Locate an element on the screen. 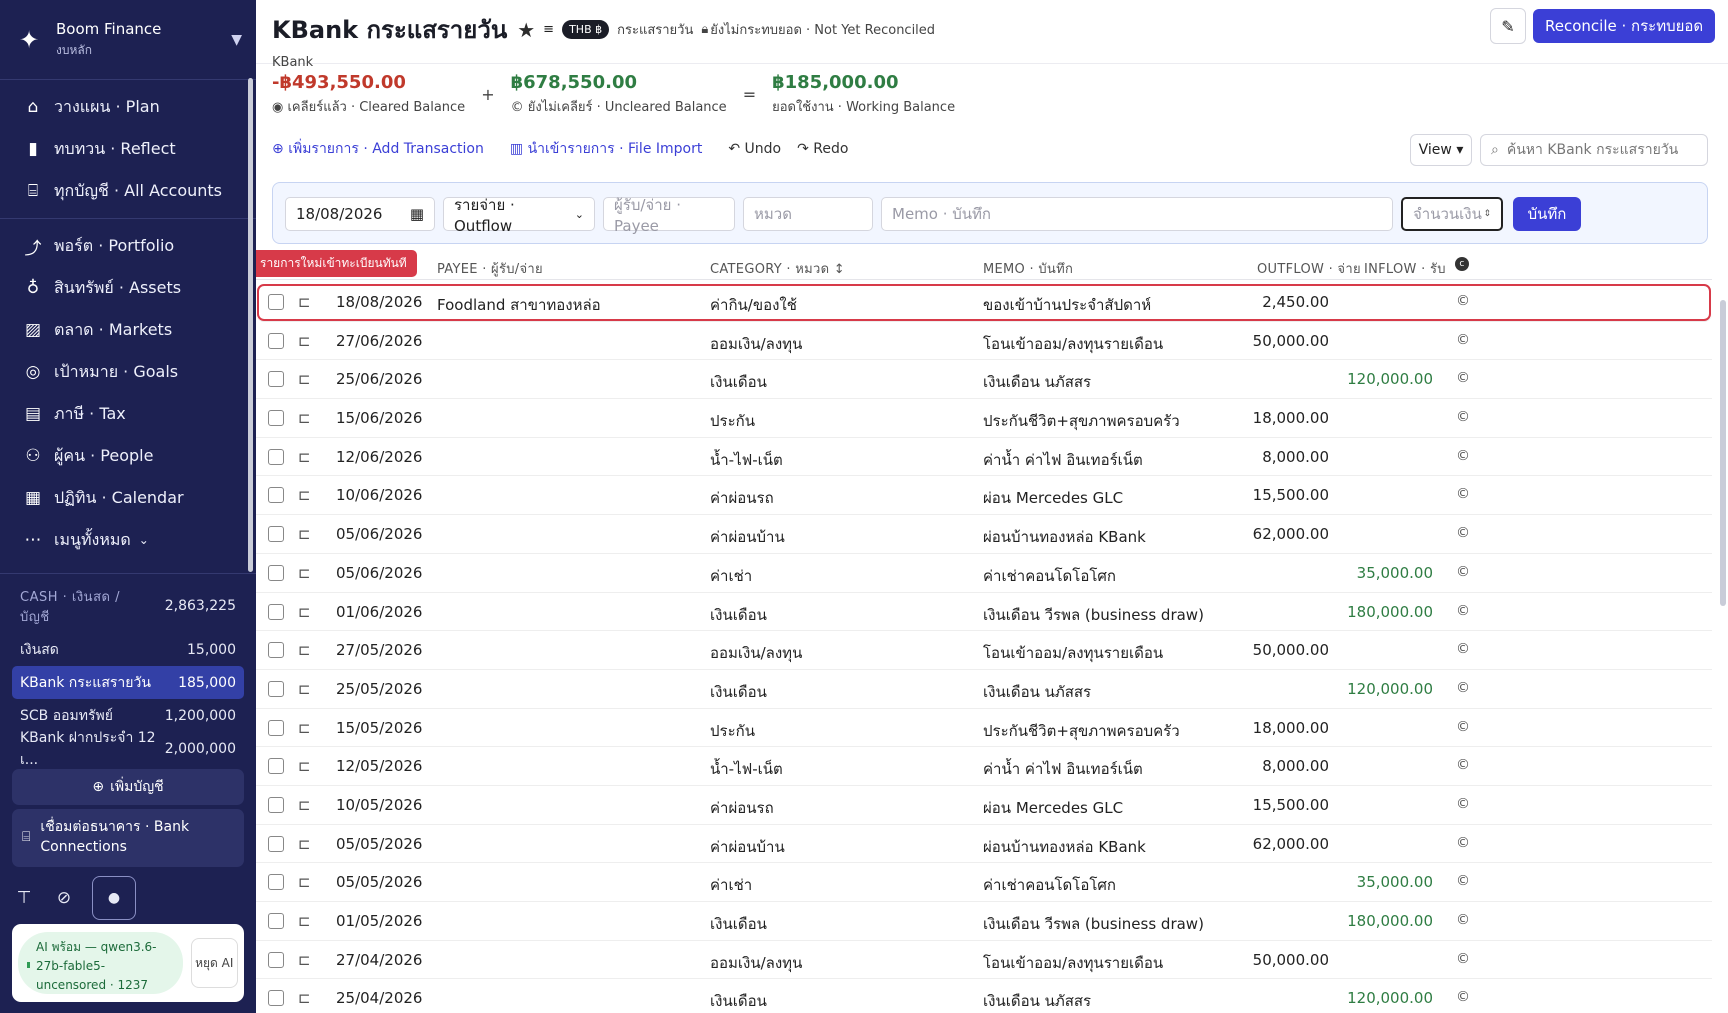  col-inflow: INFLOW · รับ is located at coordinates (1404, 268).